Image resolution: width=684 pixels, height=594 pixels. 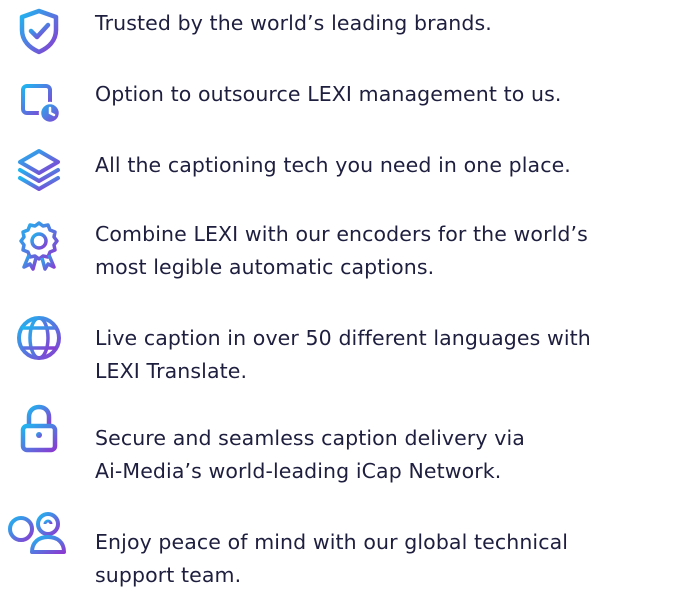 What do you see at coordinates (298, 471) in the screenshot?
I see `feature-text-line: Ai-Media’s world-leading iCap Network.` at bounding box center [298, 471].